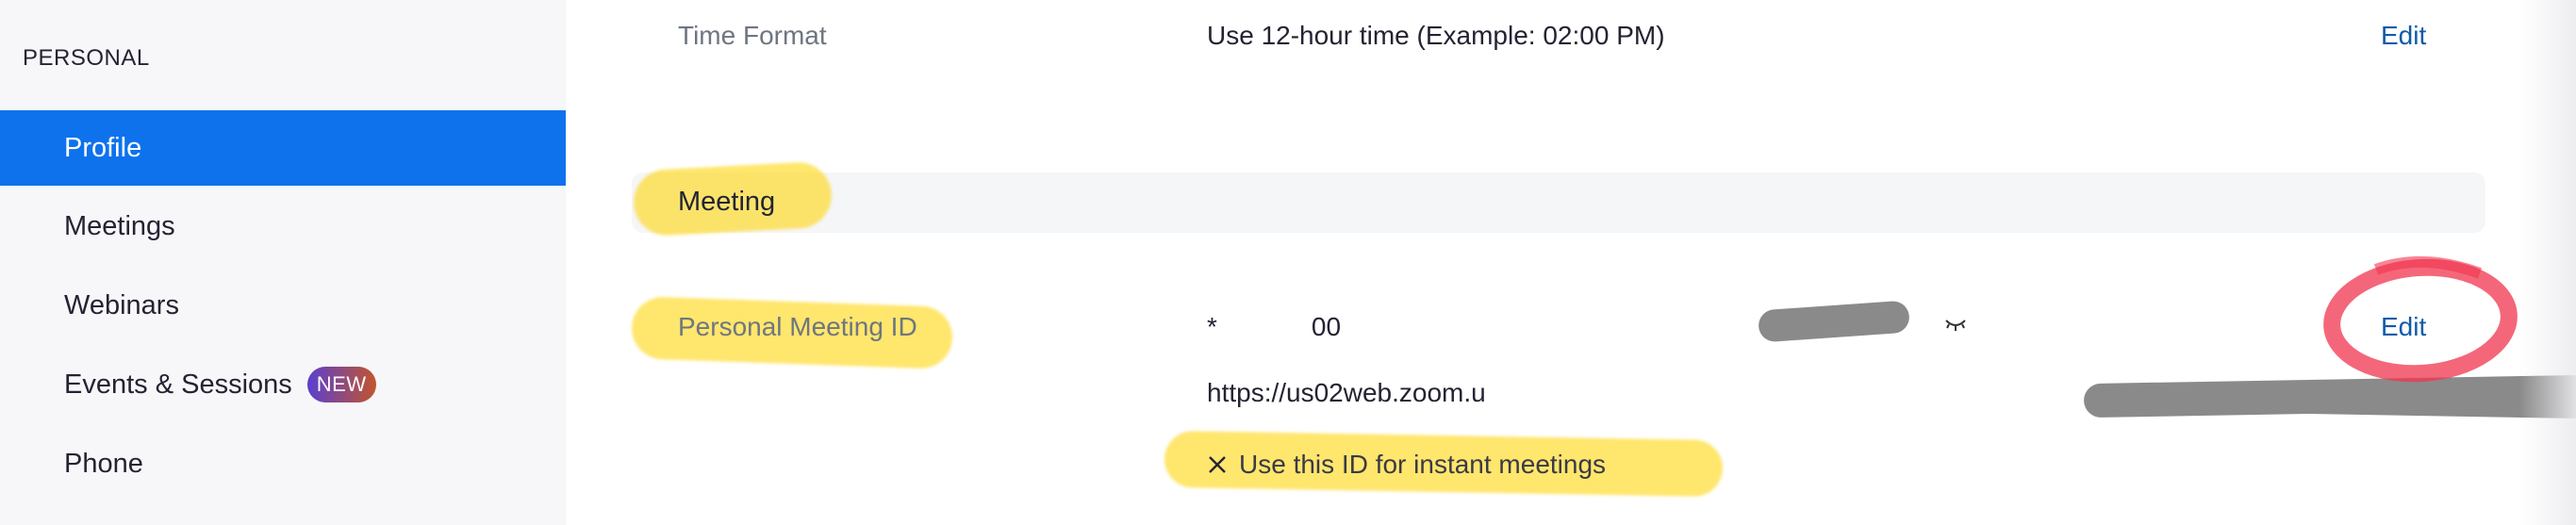 The height and width of the screenshot is (525, 2576). Describe the element at coordinates (283, 226) in the screenshot. I see `sidebar-item-meetings: Meetings` at that location.